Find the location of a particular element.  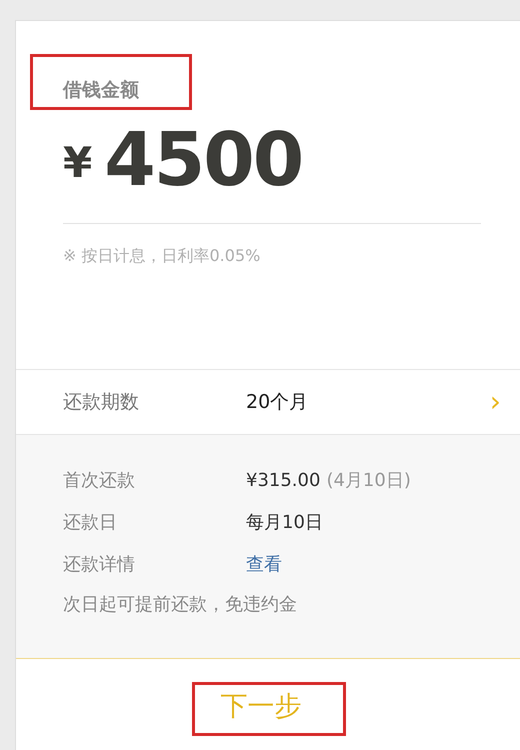

term-label: 还款期数 is located at coordinates (101, 402).